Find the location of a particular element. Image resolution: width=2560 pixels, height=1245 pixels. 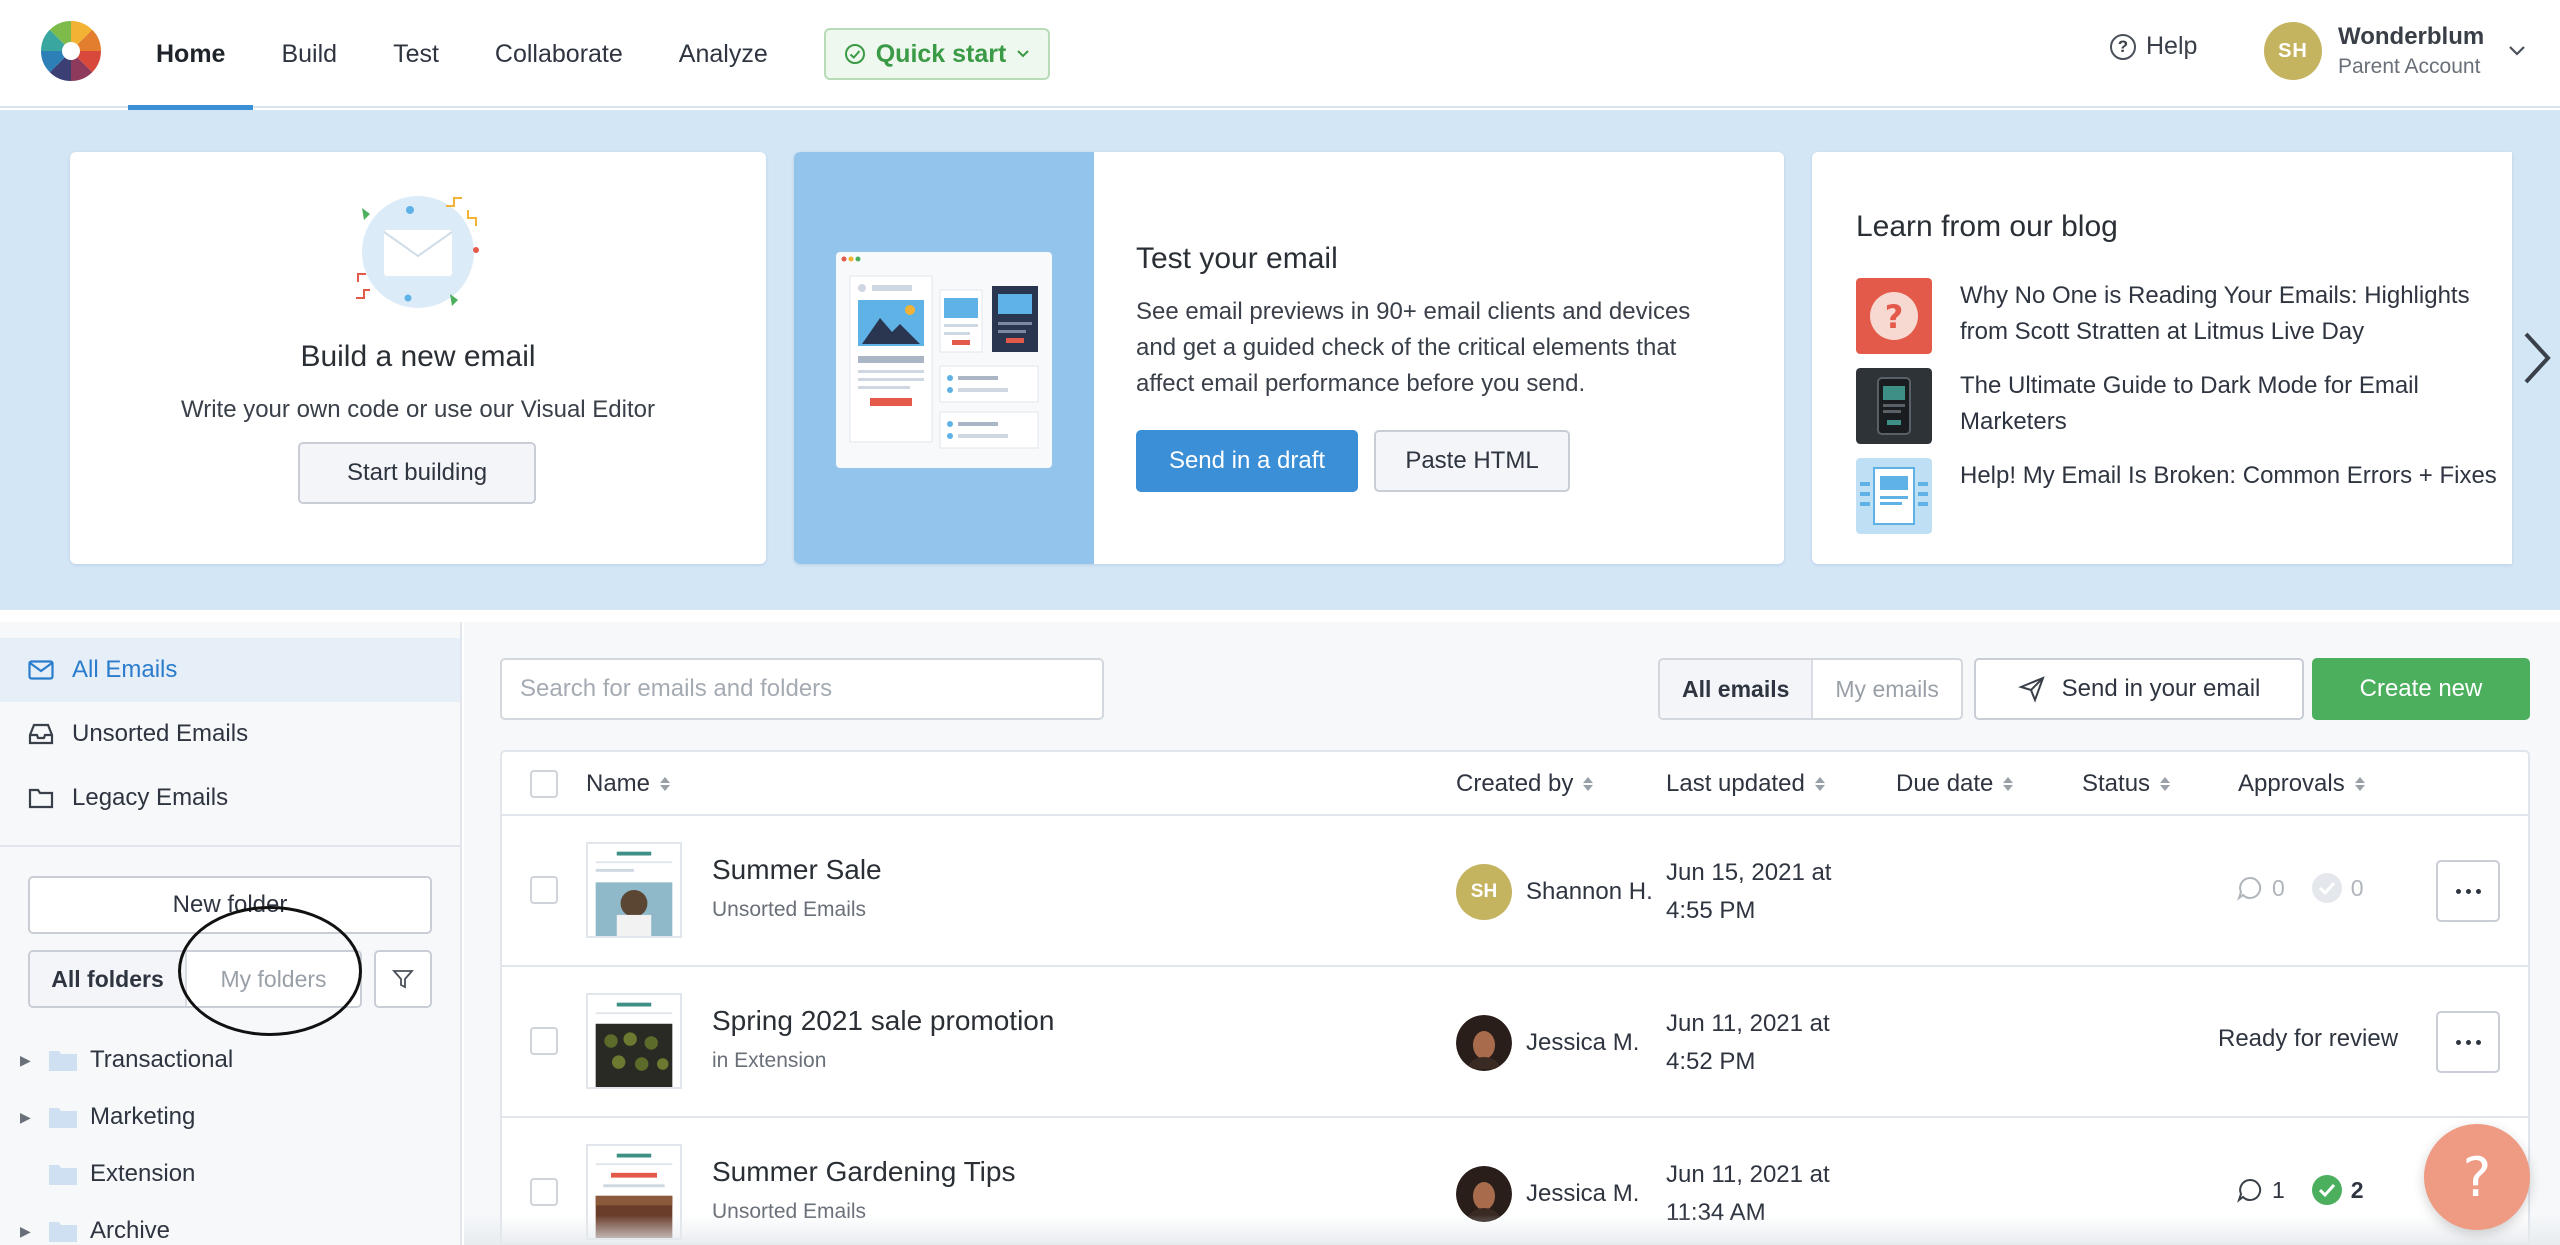

nav-analyze: Analyze is located at coordinates (723, 54).